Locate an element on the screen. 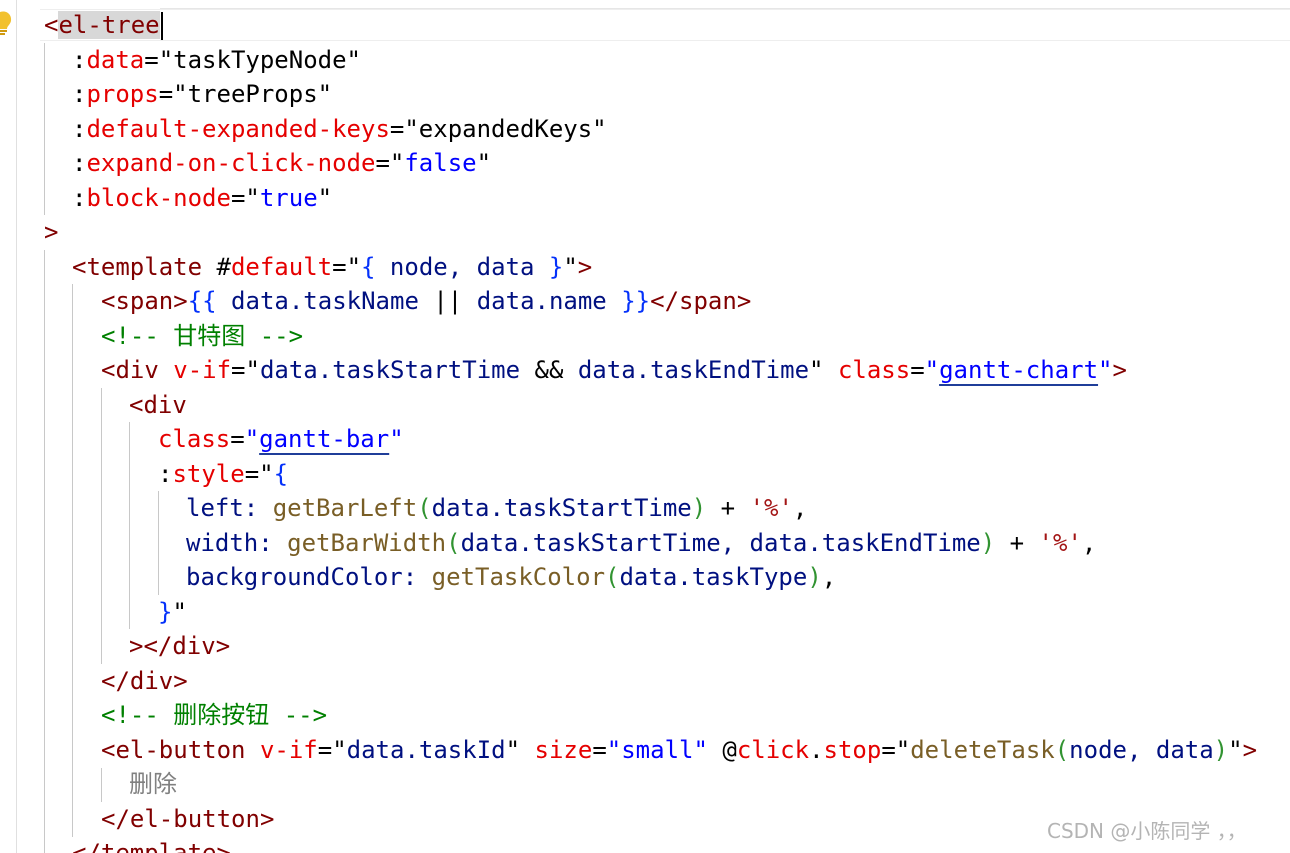  code-token: default-expanded-keys is located at coordinates (238, 128).